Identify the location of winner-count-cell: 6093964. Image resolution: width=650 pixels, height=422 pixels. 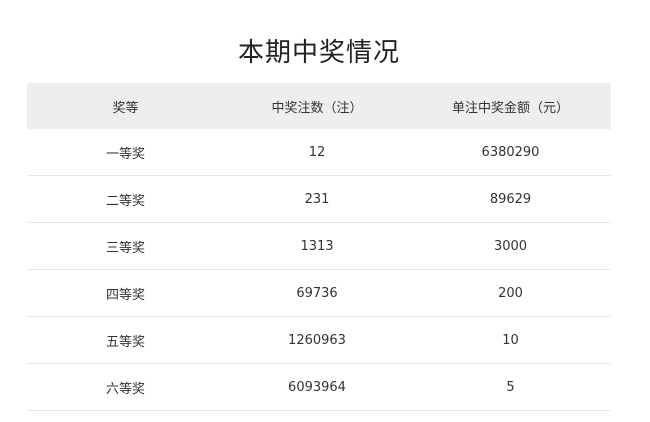
(317, 387).